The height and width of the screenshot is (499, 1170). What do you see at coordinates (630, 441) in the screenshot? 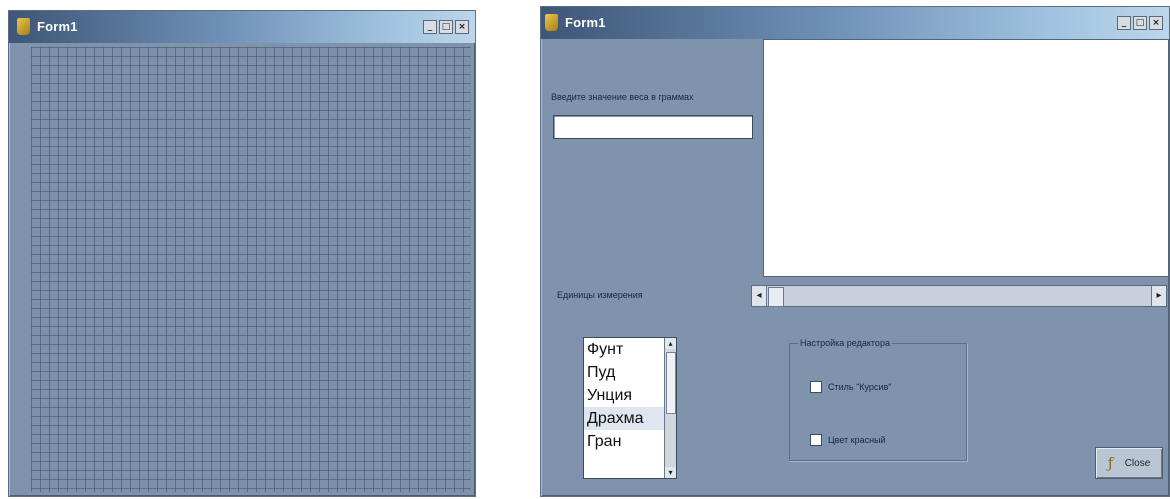
I see `list-item: Гран` at bounding box center [630, 441].